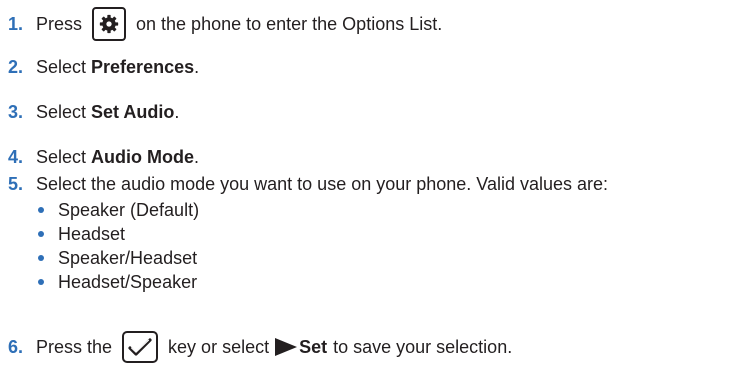 The height and width of the screenshot is (381, 749). Describe the element at coordinates (133, 112) in the screenshot. I see `menu-item-set-audio: Set Audio` at that location.